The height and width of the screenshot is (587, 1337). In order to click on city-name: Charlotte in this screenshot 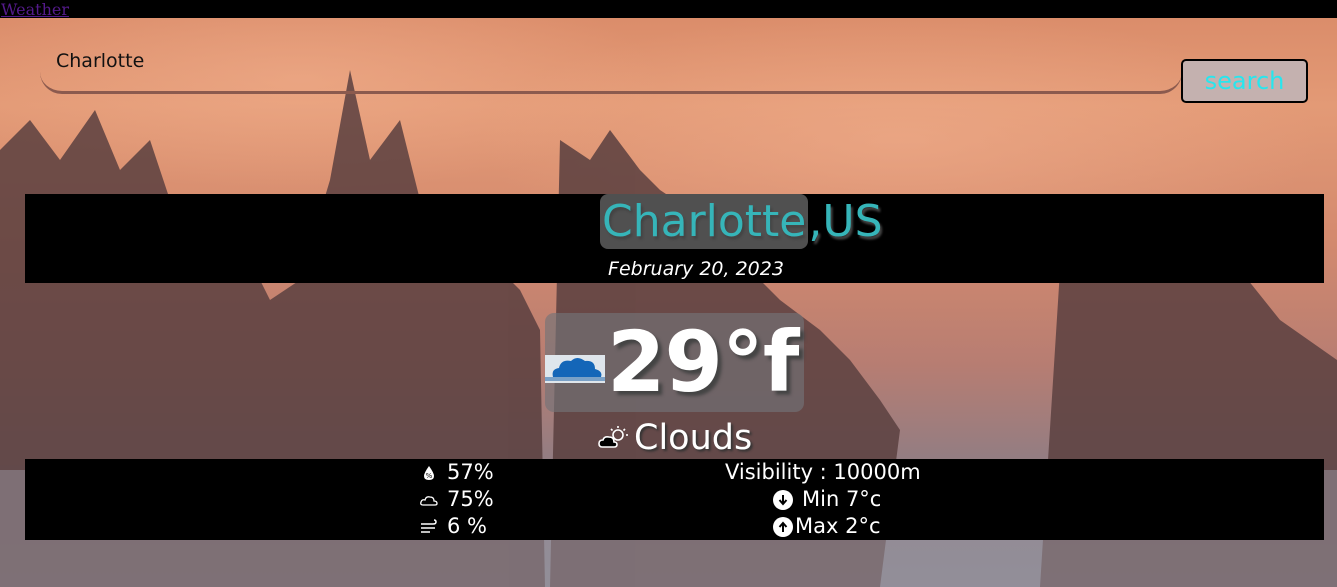, I will do `click(704, 221)`.